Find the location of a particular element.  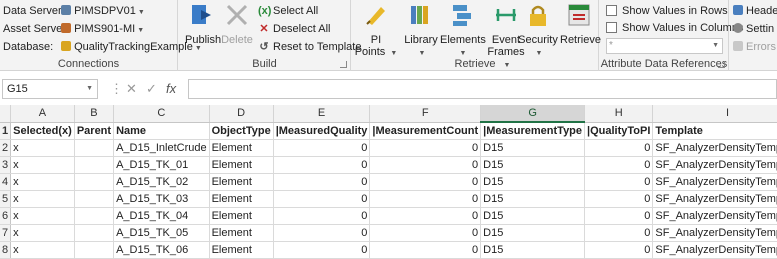

cell-a6: x is located at coordinates (42, 216).